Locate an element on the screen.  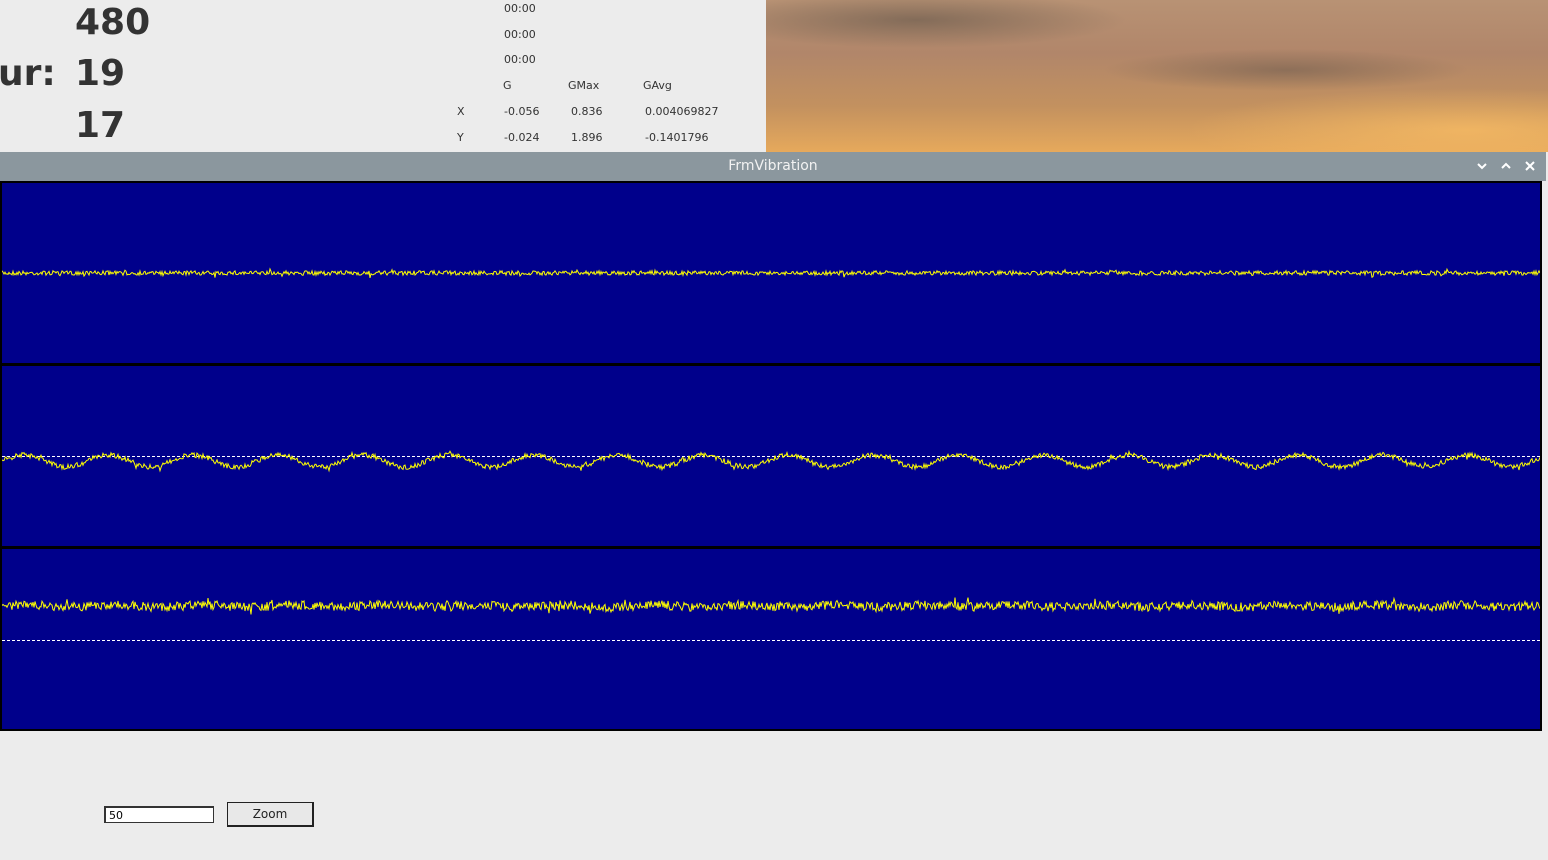
window-title: FrmVibration is located at coordinates (773, 166).